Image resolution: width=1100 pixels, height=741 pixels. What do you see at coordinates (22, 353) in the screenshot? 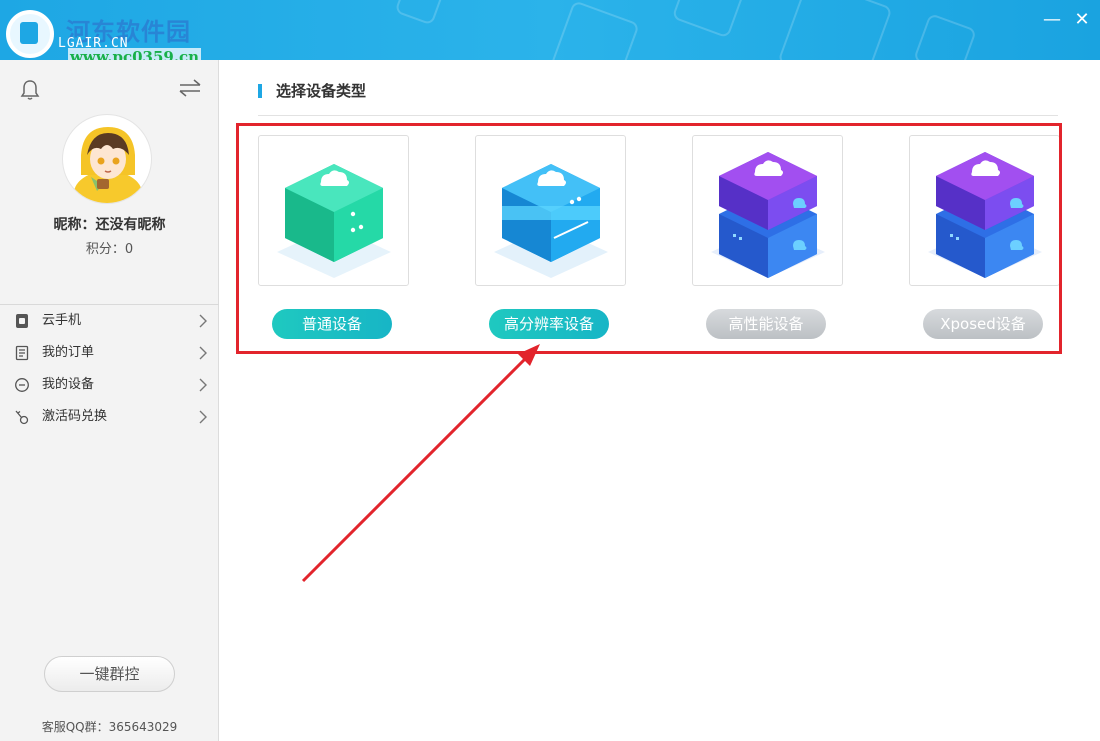
I see `order-icon` at bounding box center [22, 353].